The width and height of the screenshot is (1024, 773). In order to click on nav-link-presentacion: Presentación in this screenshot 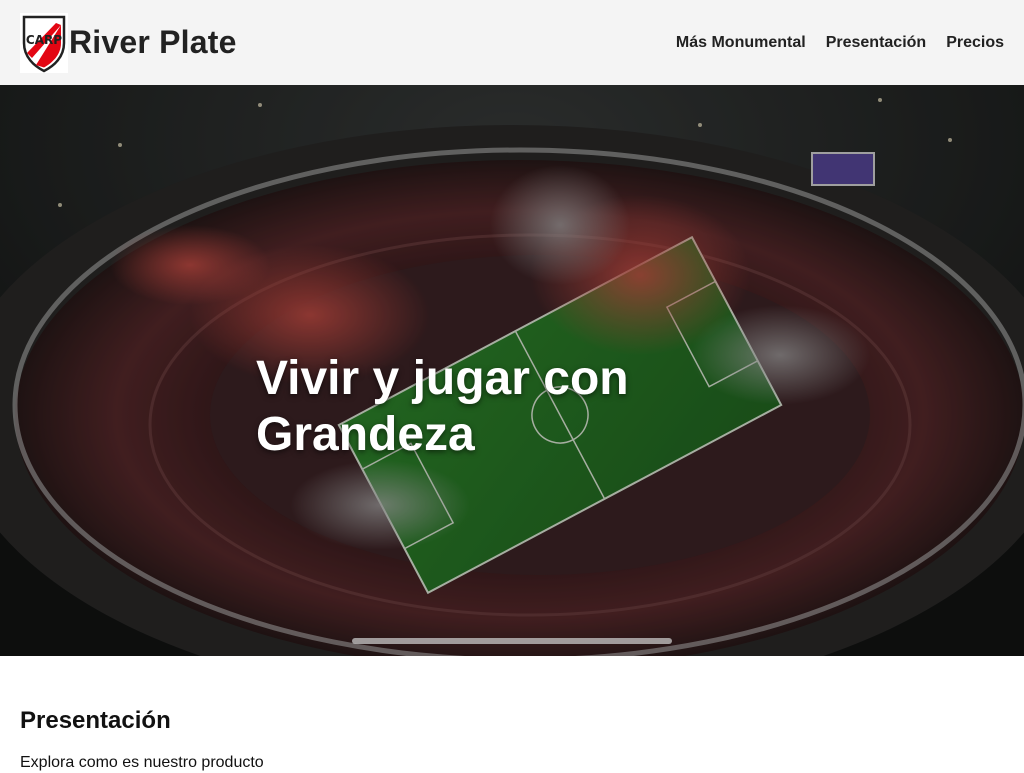, I will do `click(876, 42)`.